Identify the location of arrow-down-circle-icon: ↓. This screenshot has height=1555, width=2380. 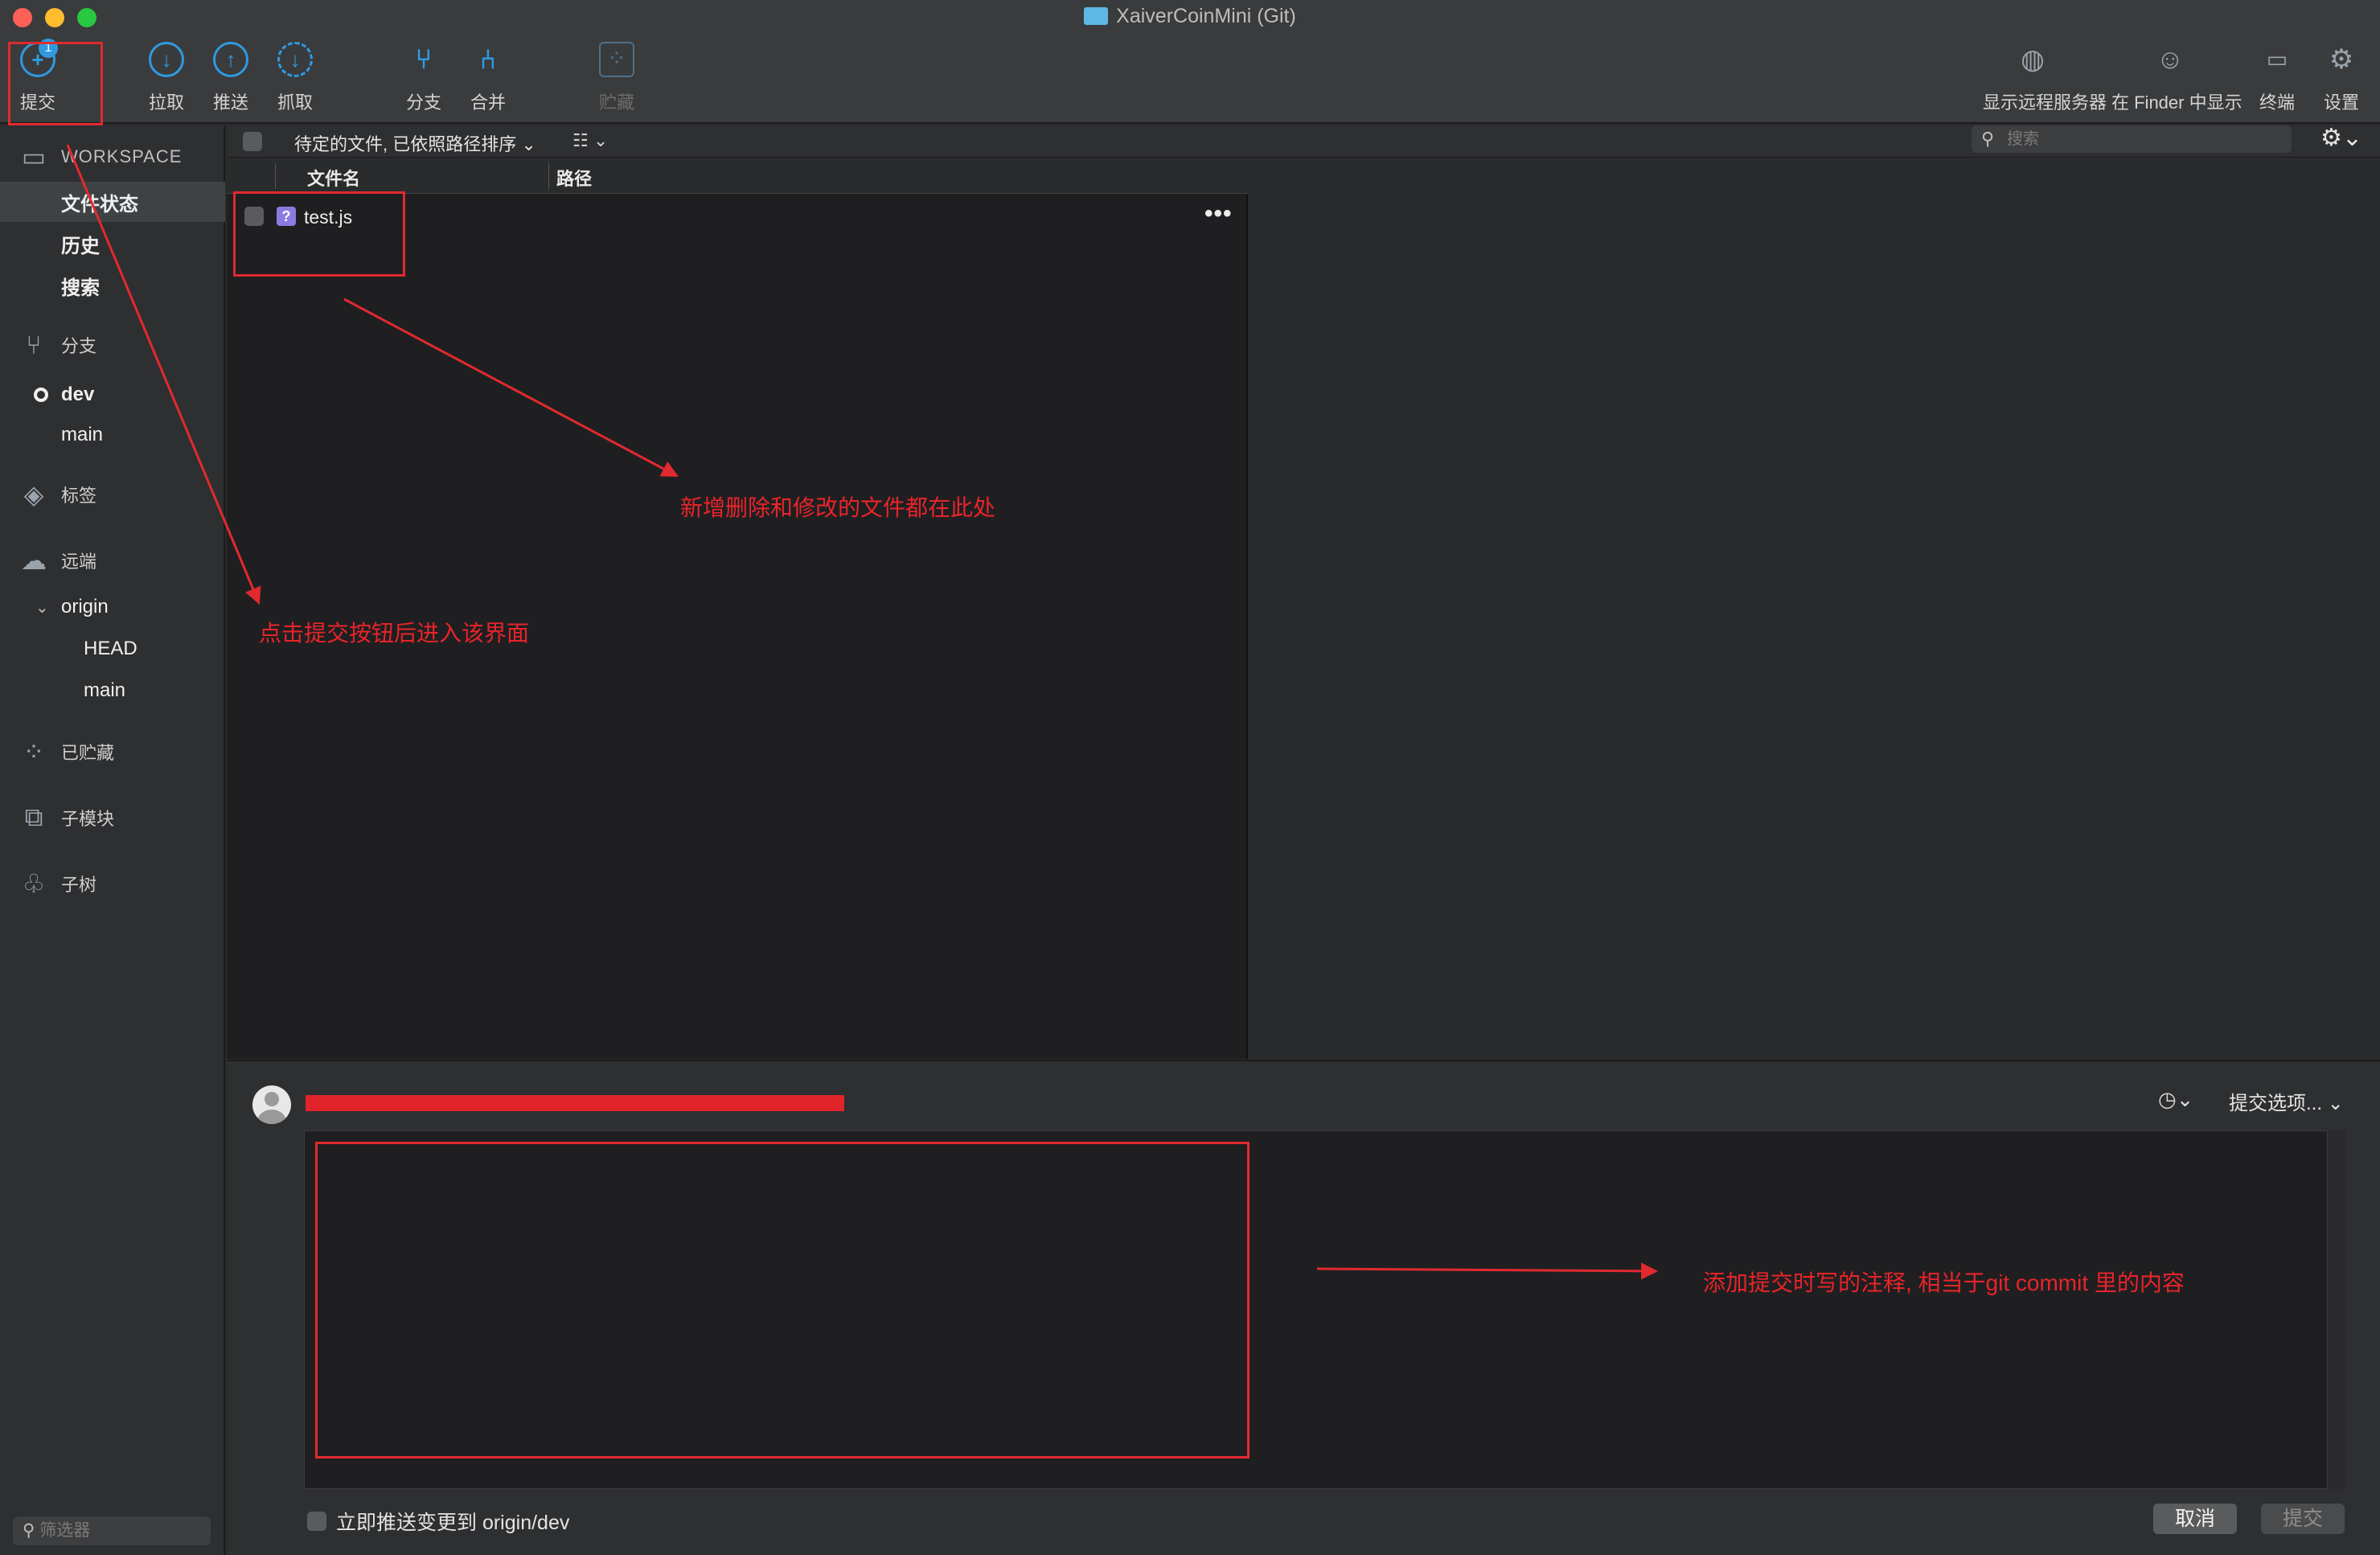
(166, 59).